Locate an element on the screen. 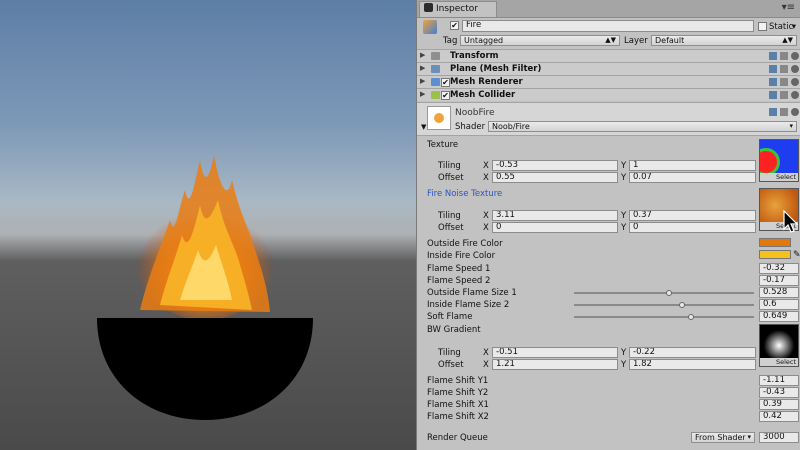 The image size is (800, 450). texture-tiling-y: 1 is located at coordinates (692, 165).